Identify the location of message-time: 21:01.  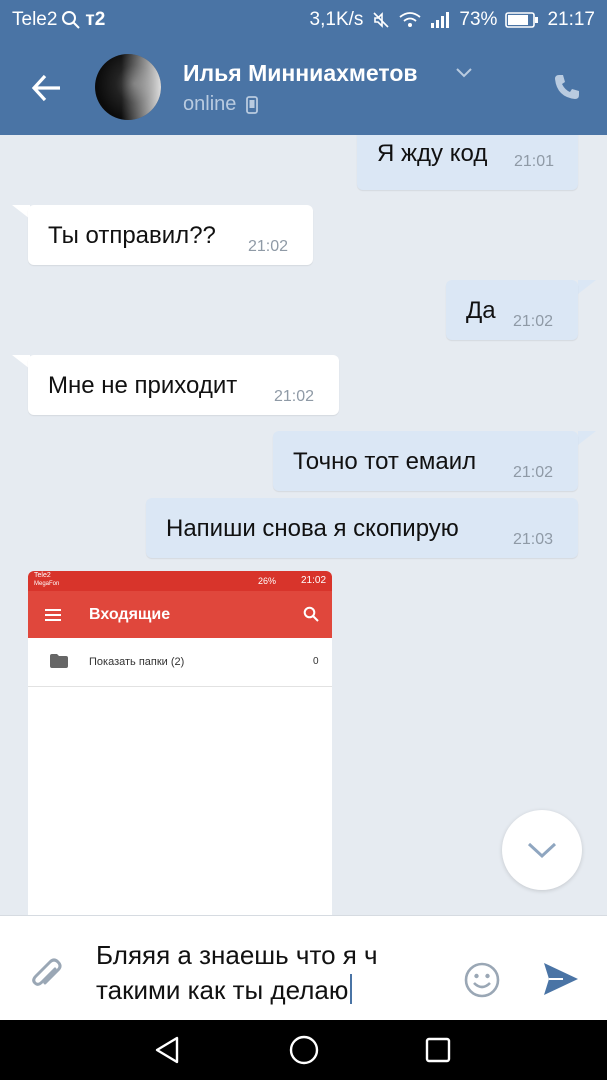
(534, 161).